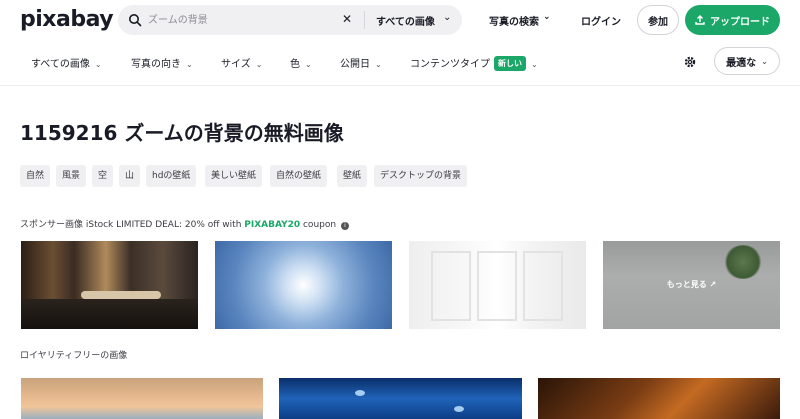 This screenshot has height=419, width=800. Describe the element at coordinates (248, 20) in the screenshot. I see `search-input` at that location.